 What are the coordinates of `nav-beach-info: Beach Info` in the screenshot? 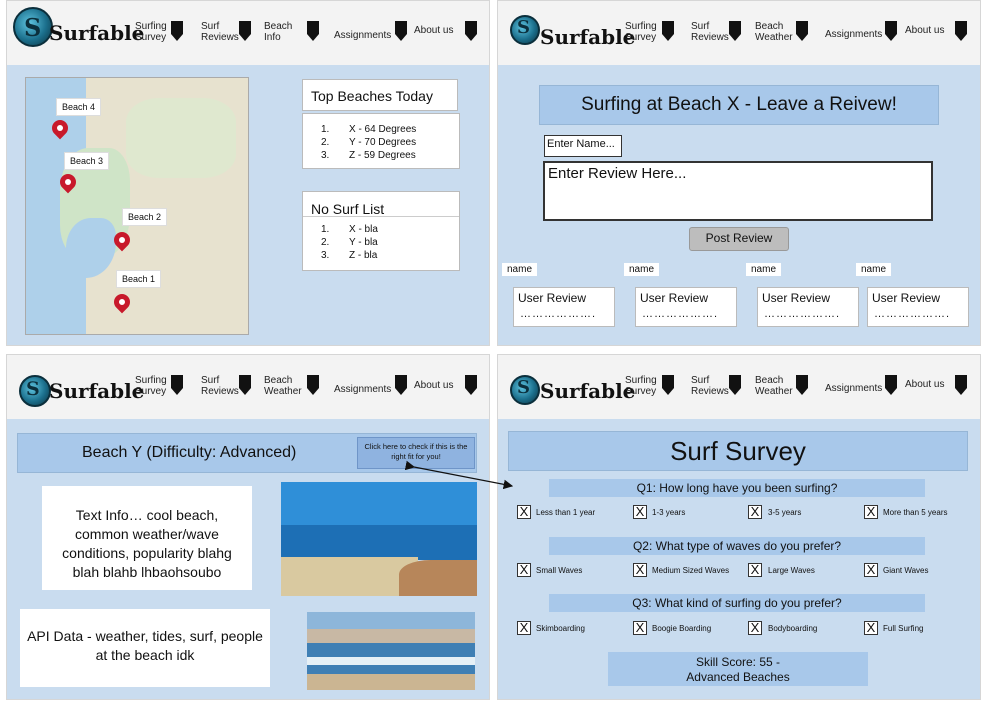 It's located at (278, 32).